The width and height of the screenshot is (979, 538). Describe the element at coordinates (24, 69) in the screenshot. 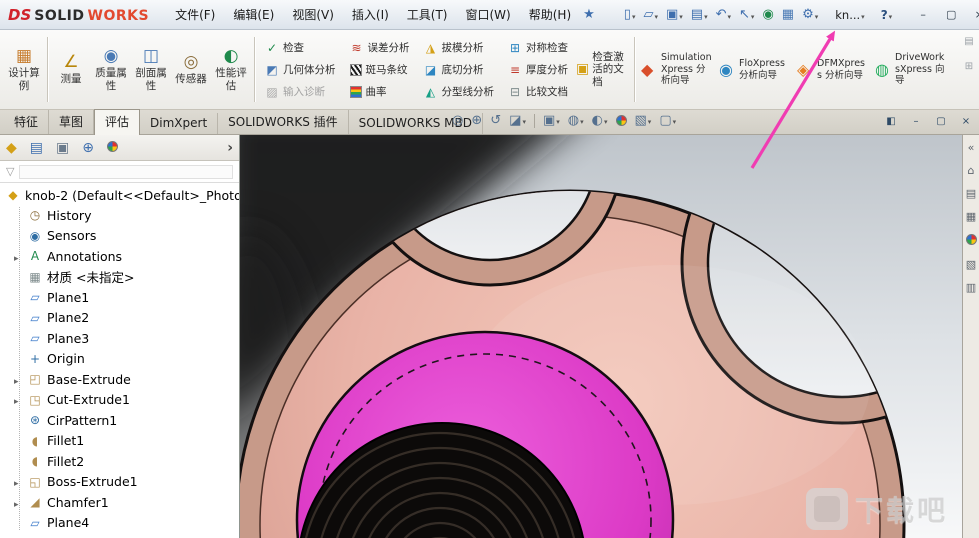

I see `design-study-button: ▦ 设计算例` at that location.